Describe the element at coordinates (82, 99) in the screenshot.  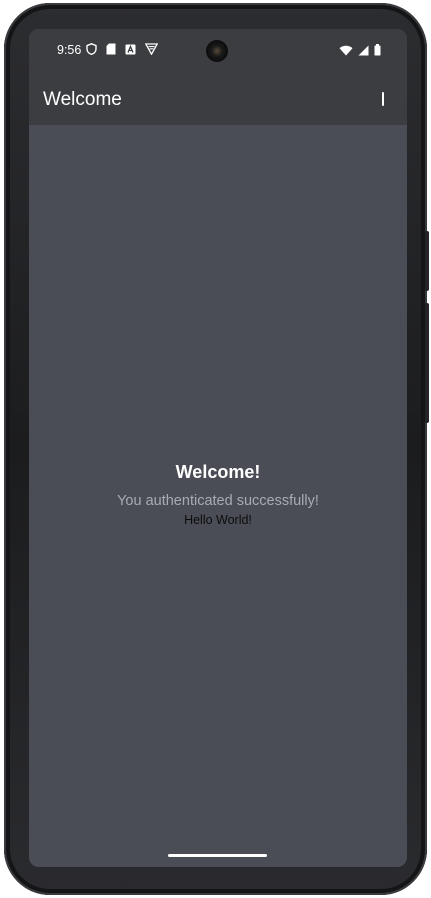
I see `app-bar-title: Welcome` at that location.